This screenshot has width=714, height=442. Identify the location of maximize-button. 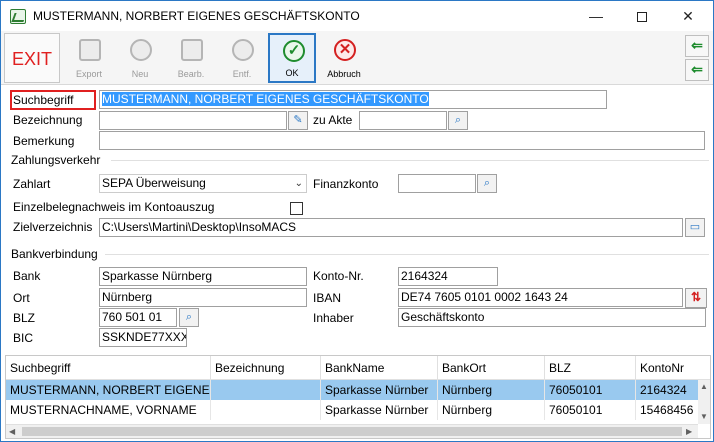
(642, 16).